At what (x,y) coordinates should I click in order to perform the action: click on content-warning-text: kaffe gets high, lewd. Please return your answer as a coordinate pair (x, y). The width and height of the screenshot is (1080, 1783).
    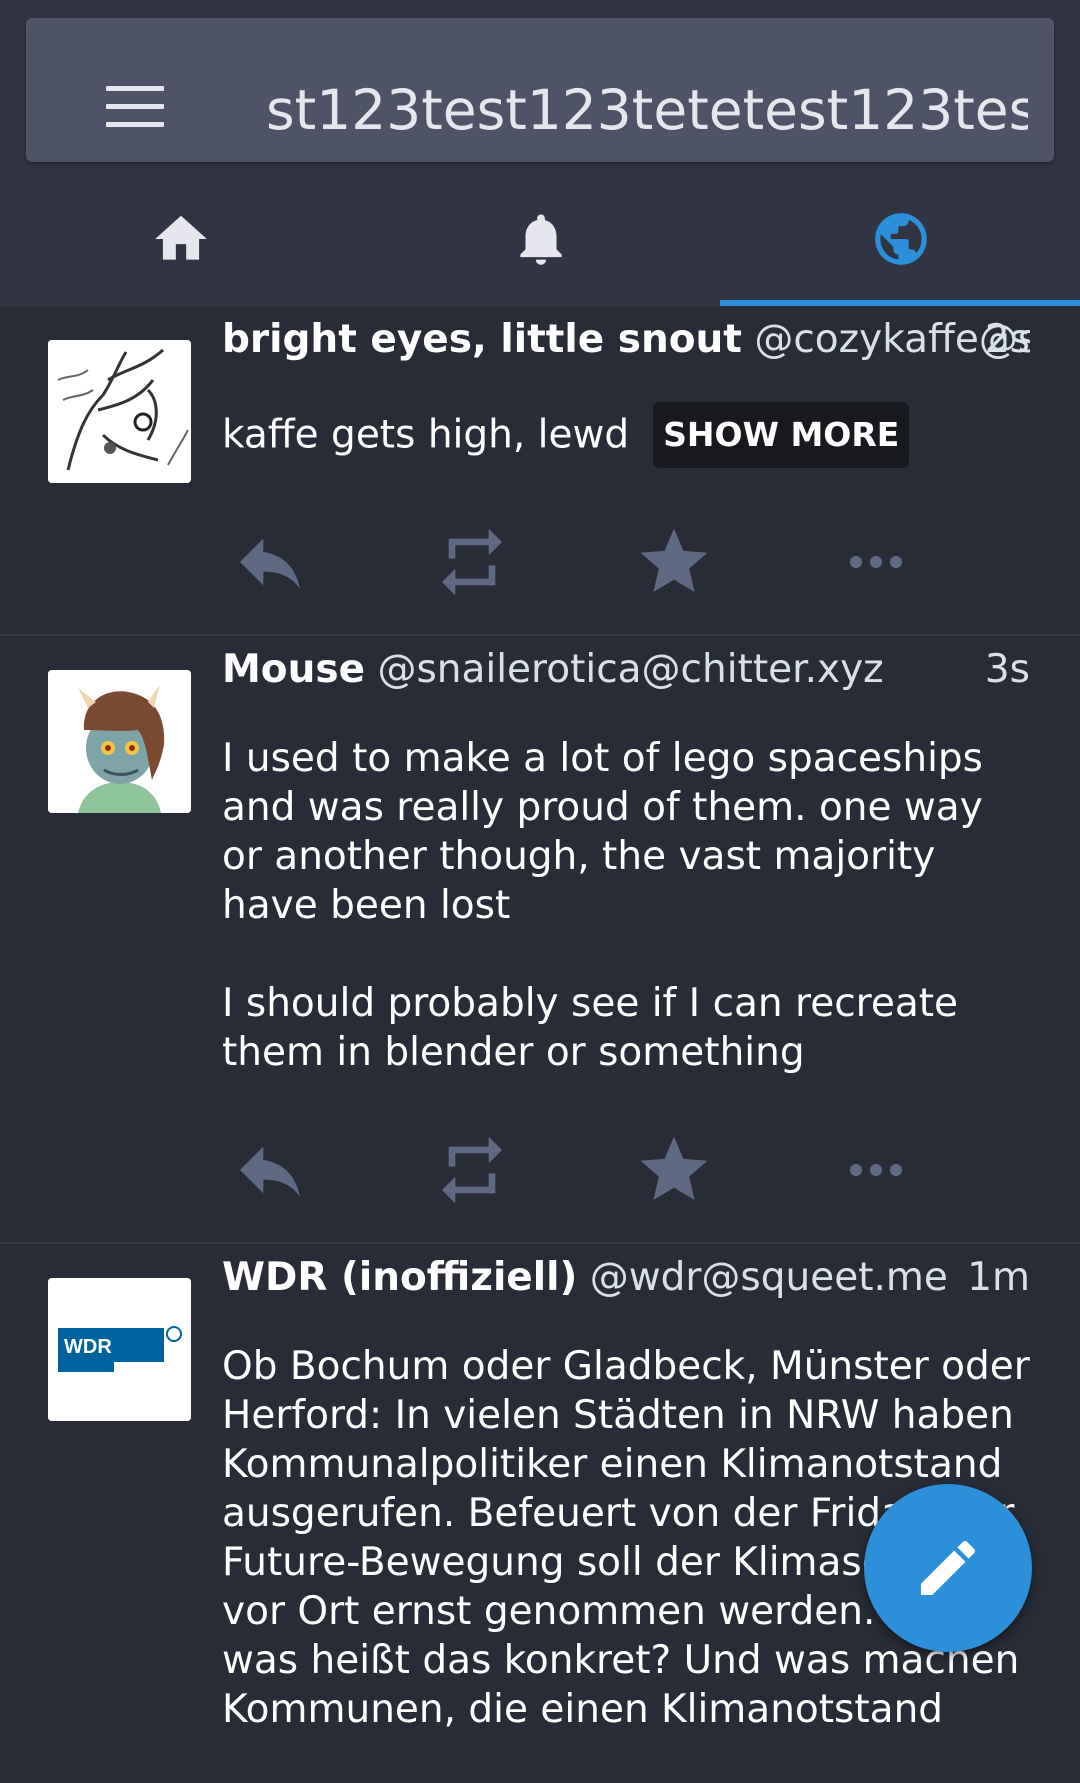
    Looking at the image, I should click on (426, 435).